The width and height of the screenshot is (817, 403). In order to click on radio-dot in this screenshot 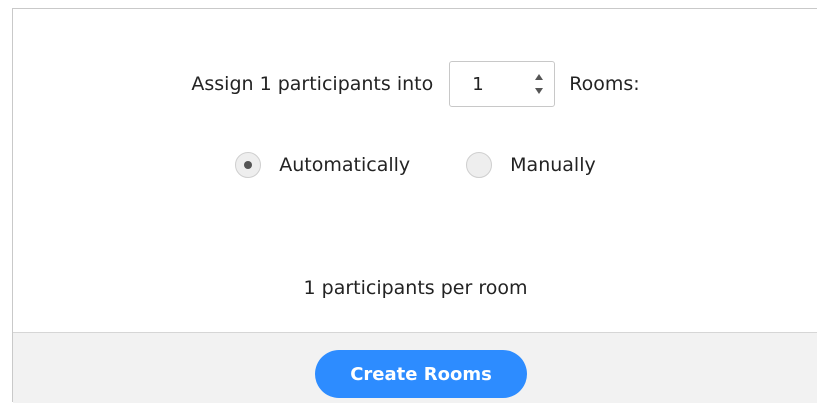, I will do `click(248, 165)`.